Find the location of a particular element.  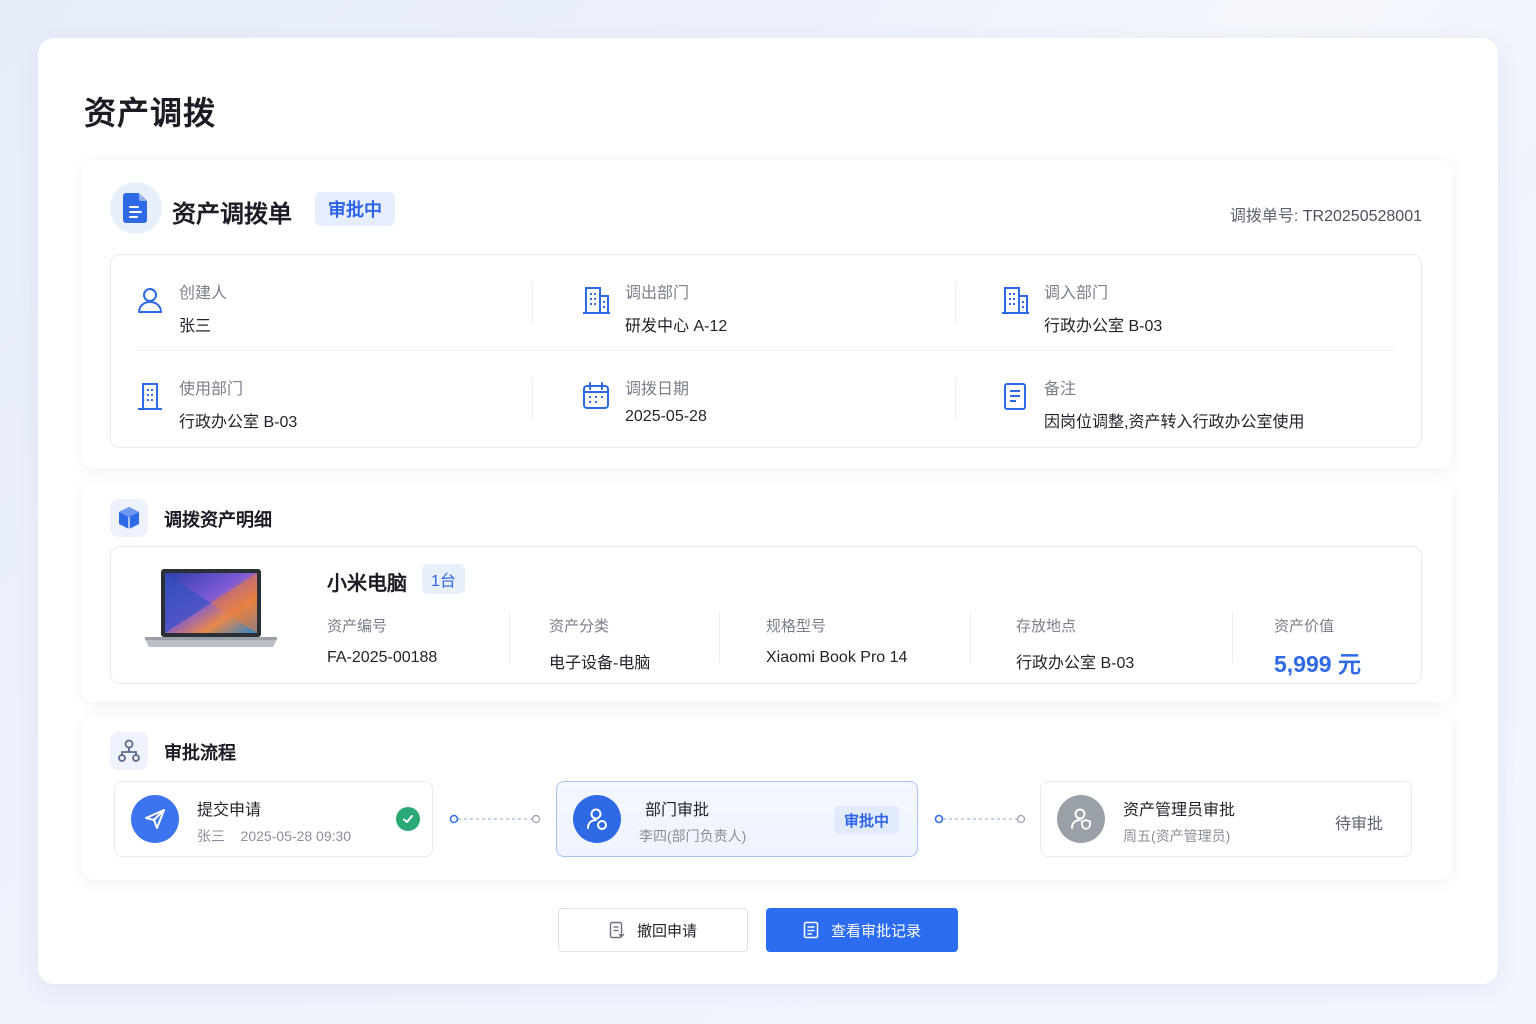

user-icon is located at coordinates (150, 300).